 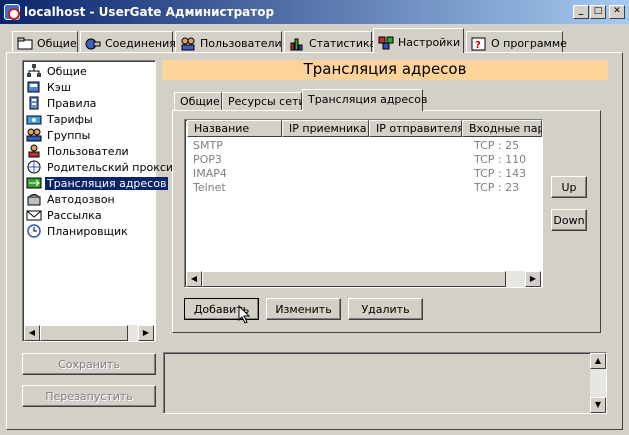 I want to click on tab-about: ? О программе, so click(x=516, y=41).